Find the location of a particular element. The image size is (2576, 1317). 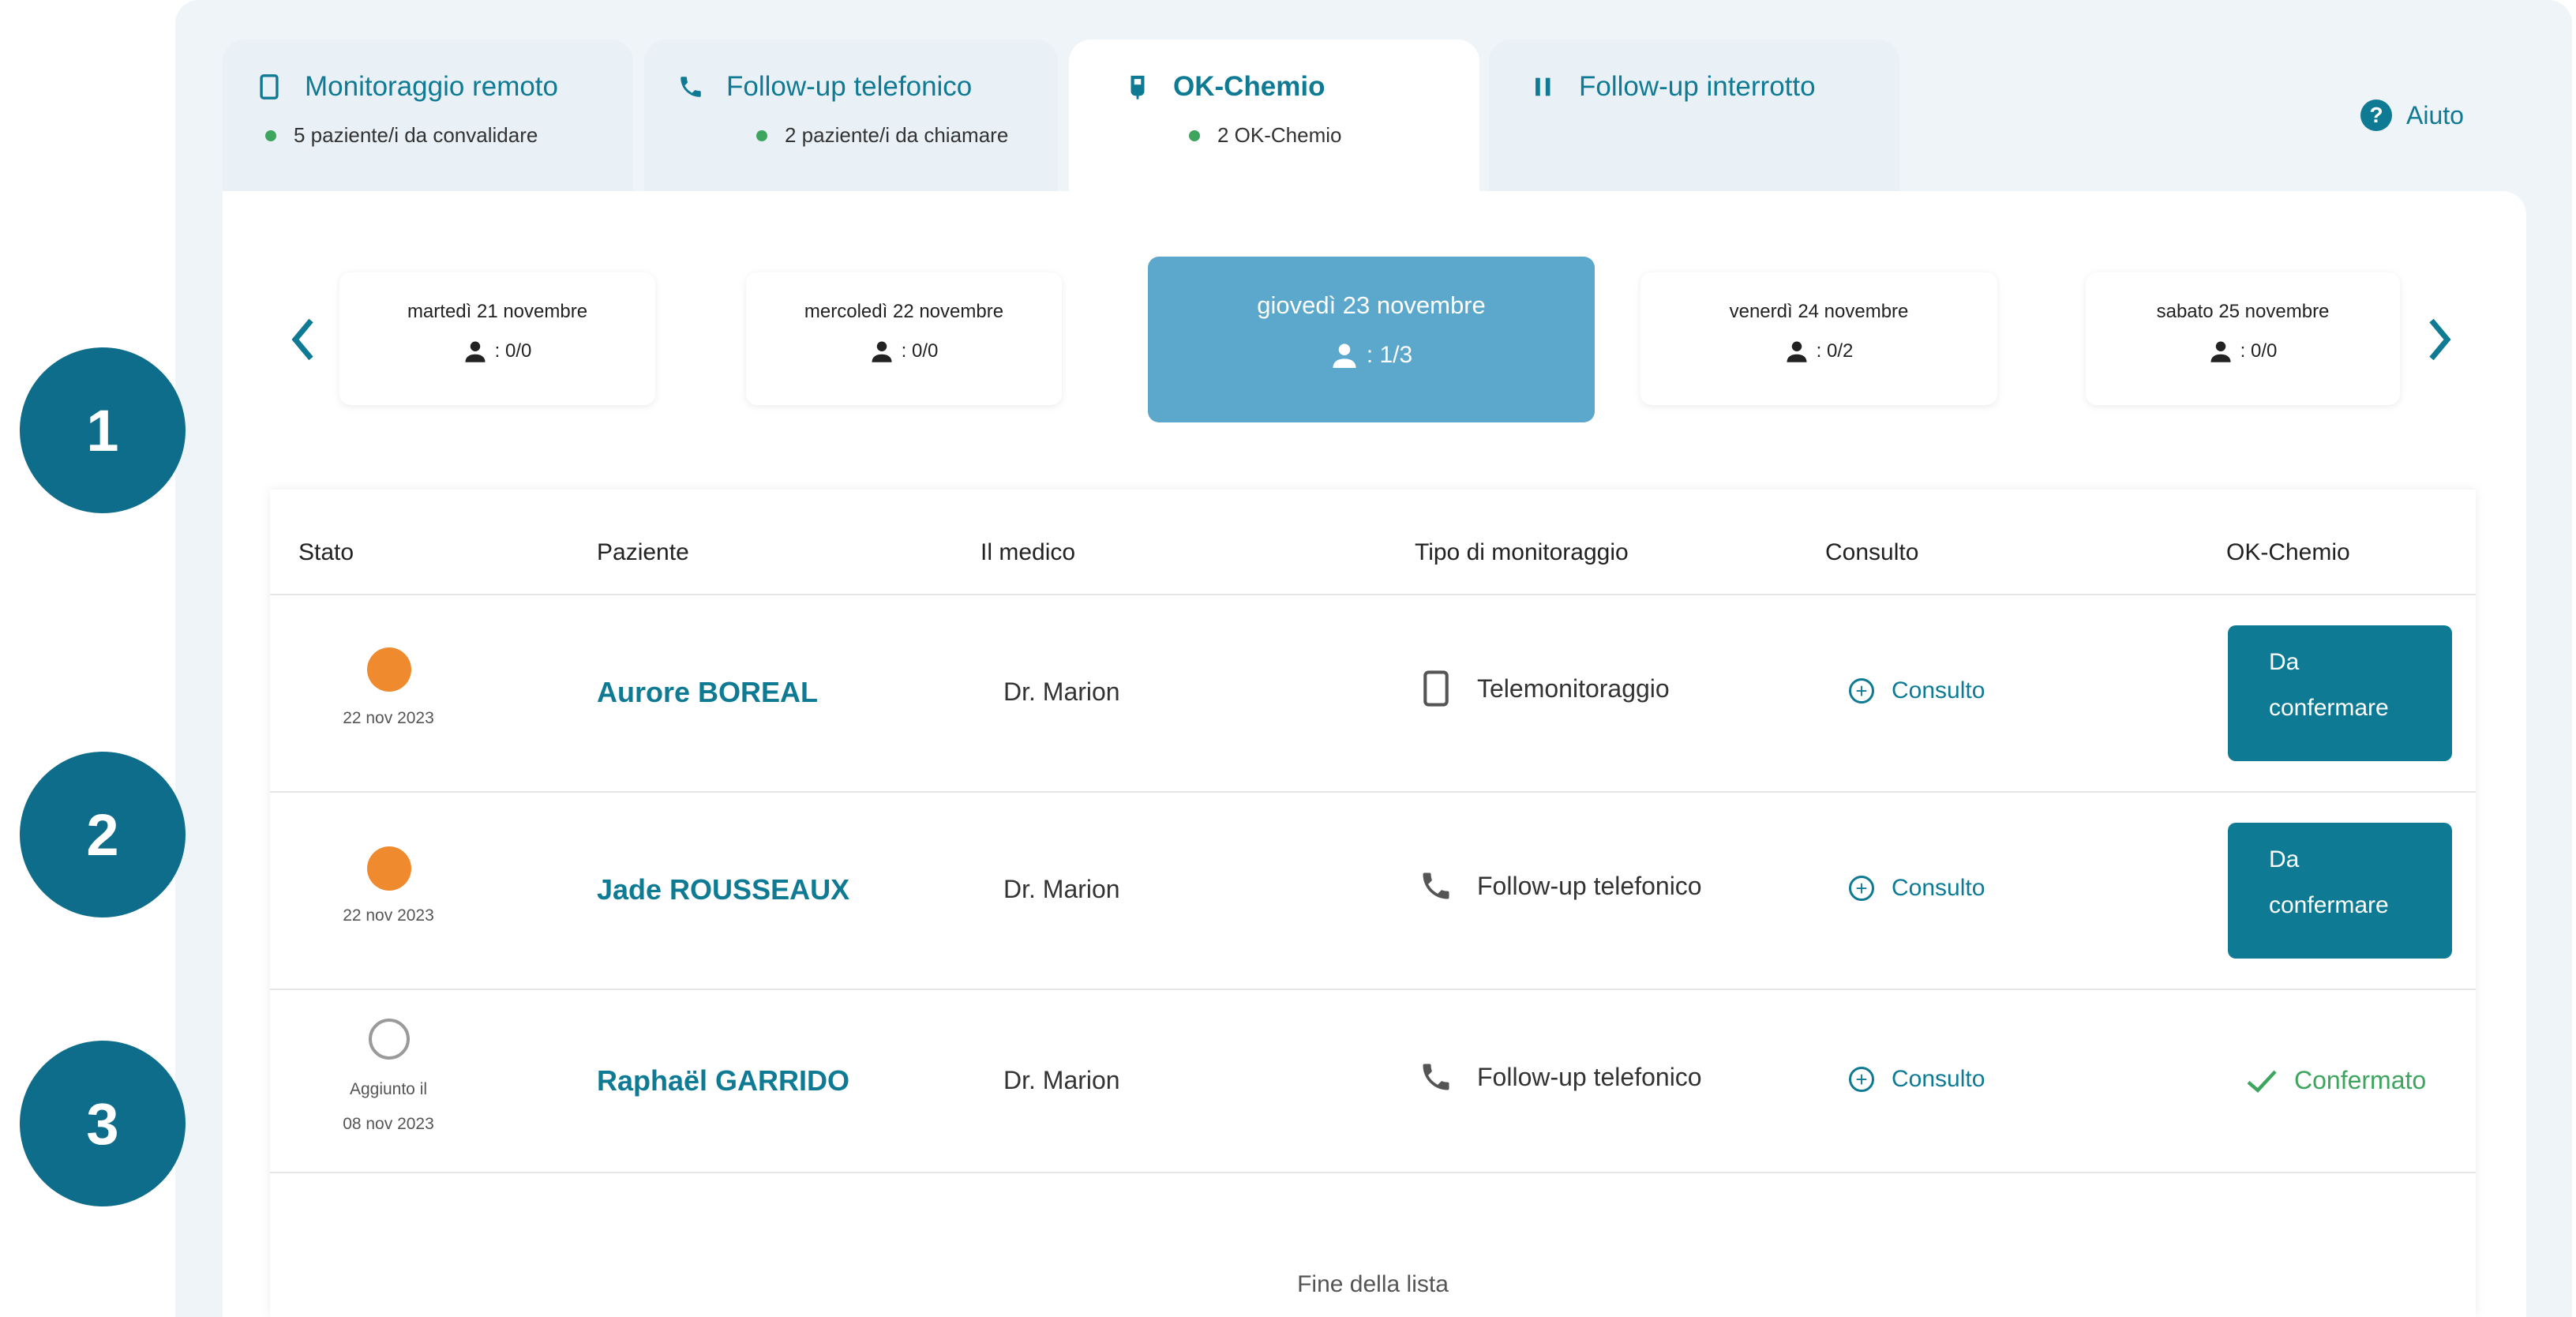

annotation-badge-1: 1 is located at coordinates (103, 430).